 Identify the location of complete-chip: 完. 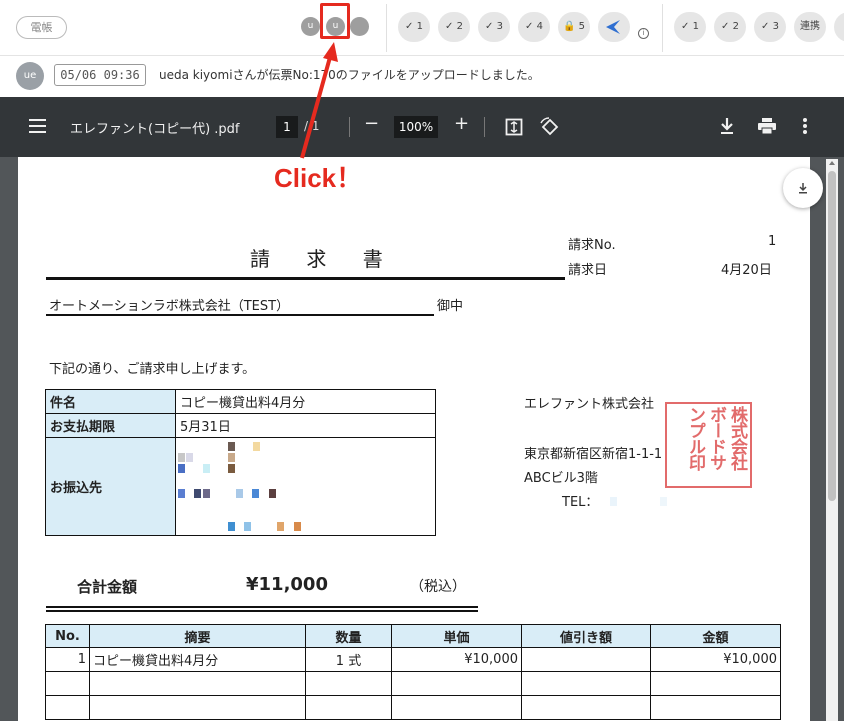
(839, 27).